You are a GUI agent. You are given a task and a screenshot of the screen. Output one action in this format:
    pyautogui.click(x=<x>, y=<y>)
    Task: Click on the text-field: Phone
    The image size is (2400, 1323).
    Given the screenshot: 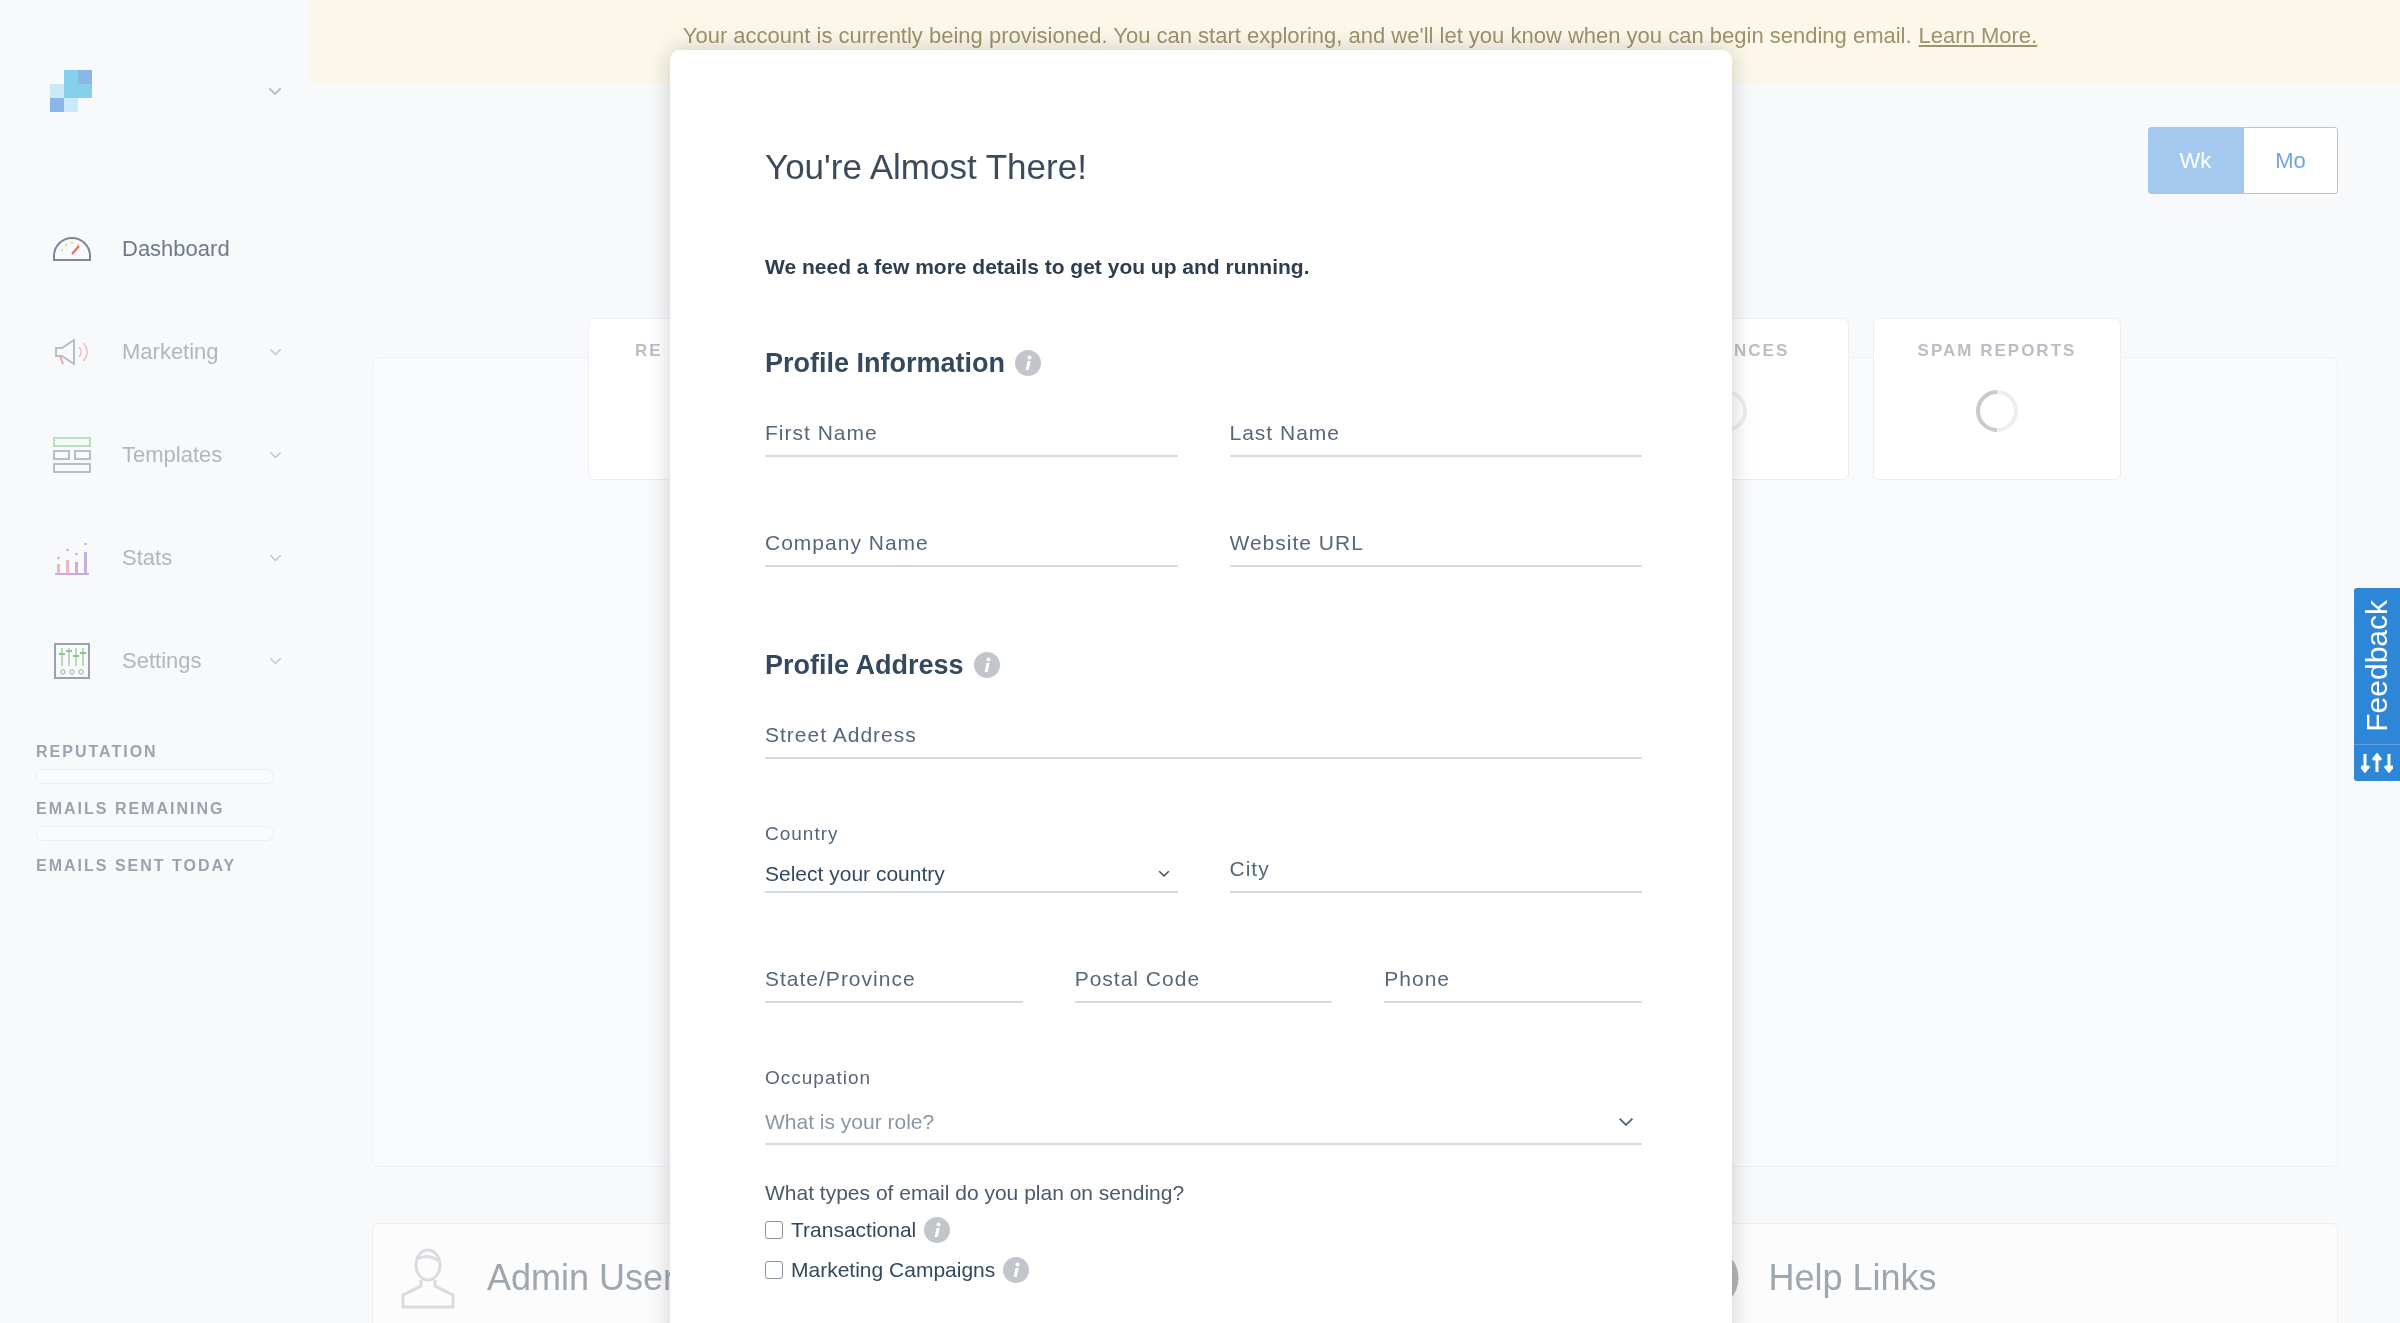 What is the action you would take?
    pyautogui.click(x=1513, y=980)
    